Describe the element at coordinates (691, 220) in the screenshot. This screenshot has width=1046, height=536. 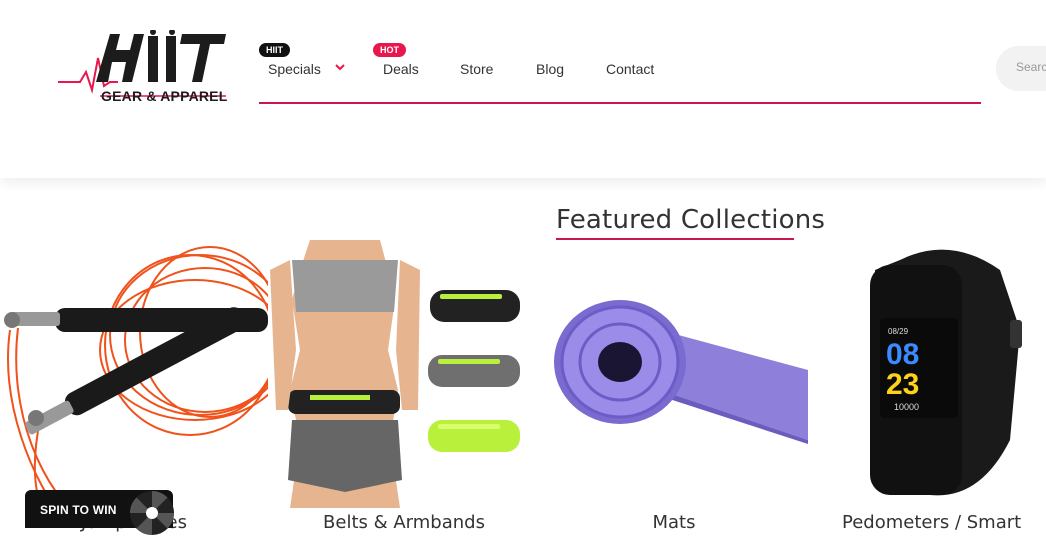
I see `section-title: Featured Collections` at that location.